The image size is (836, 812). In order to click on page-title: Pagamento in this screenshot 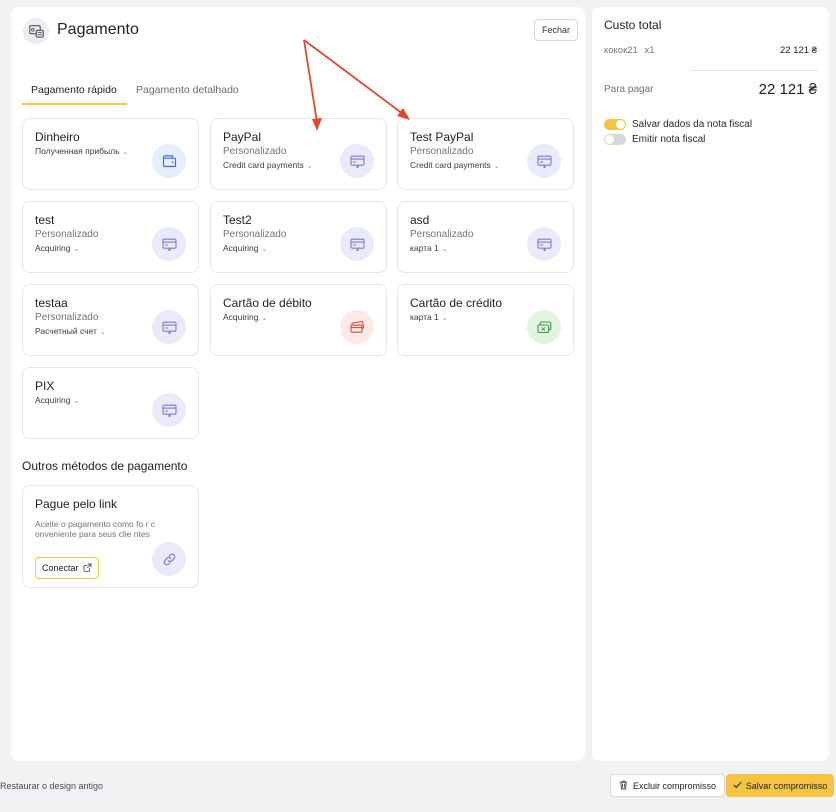, I will do `click(98, 29)`.